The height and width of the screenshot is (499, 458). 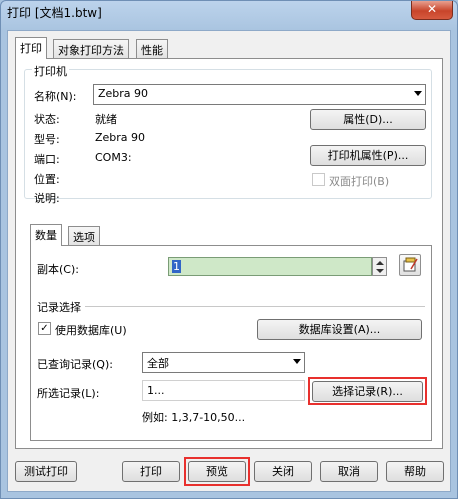 What do you see at coordinates (46, 235) in the screenshot?
I see `subtab-quantity: 数量` at bounding box center [46, 235].